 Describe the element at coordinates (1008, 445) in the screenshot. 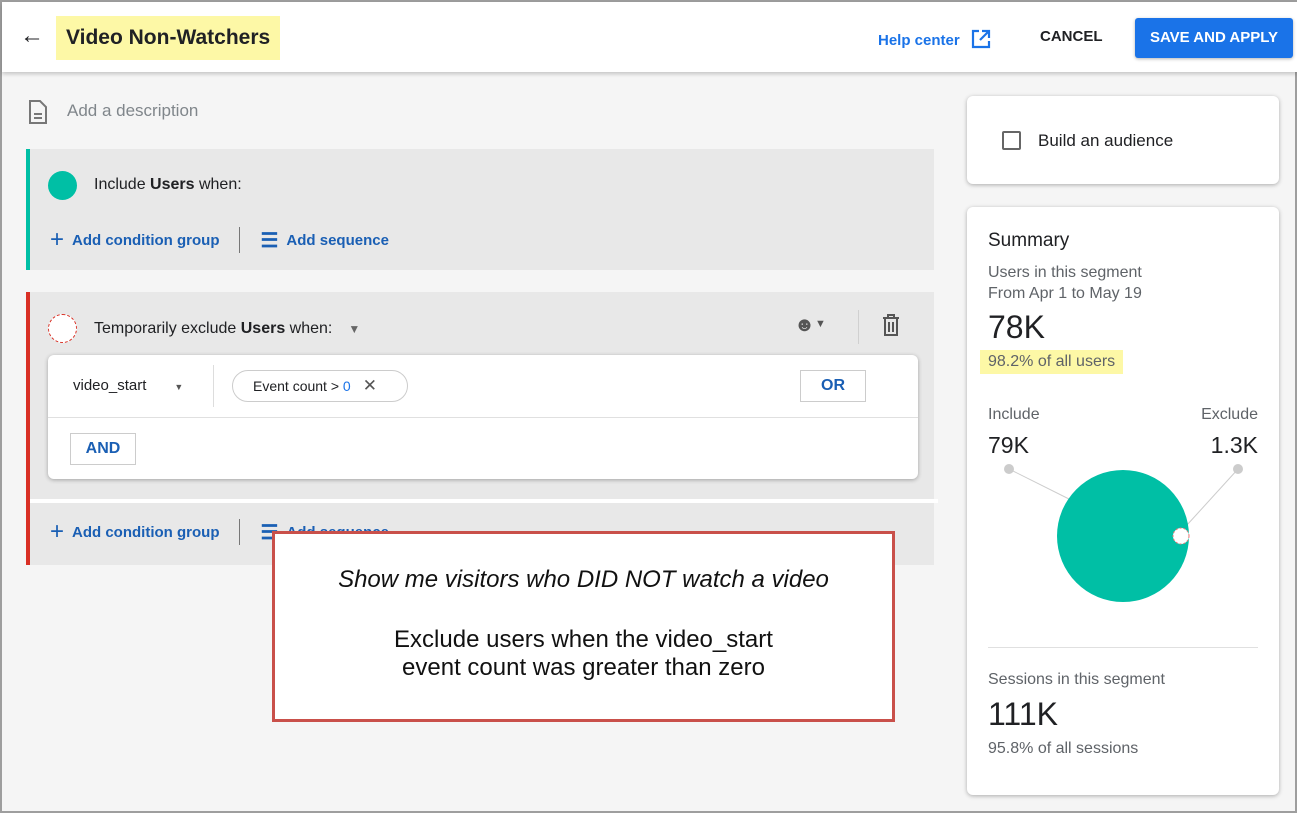

I see `include-value: 79K` at that location.